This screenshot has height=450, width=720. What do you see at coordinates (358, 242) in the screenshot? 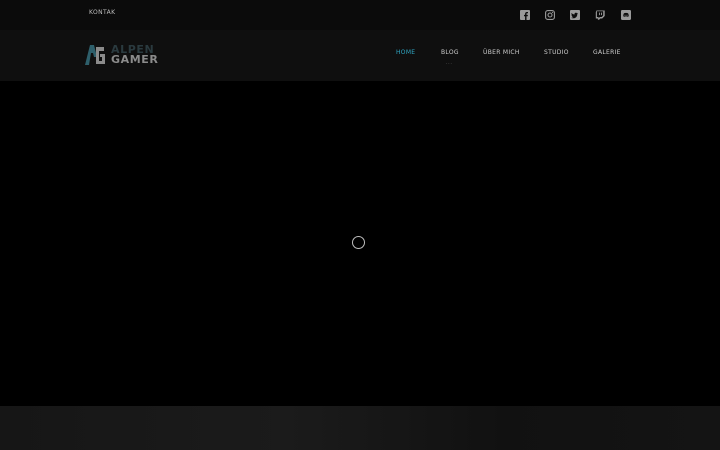
I see `spinner-icon` at bounding box center [358, 242].